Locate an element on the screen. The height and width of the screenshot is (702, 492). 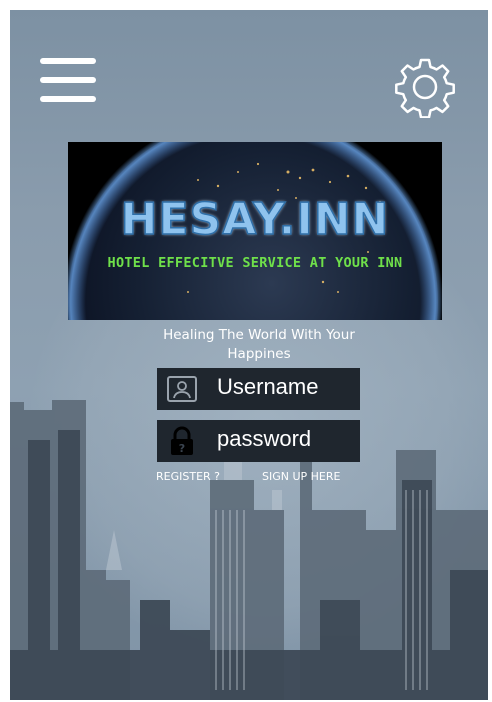
user-id-icon is located at coordinates (182, 389).